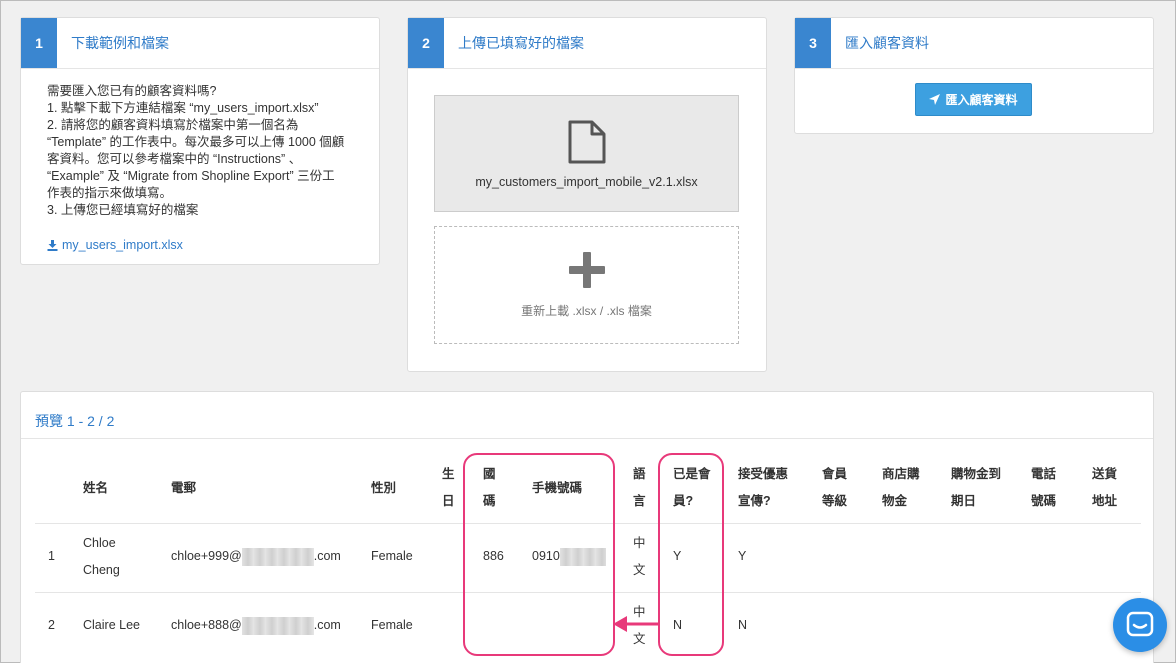  I want to click on plus-icon, so click(586, 269).